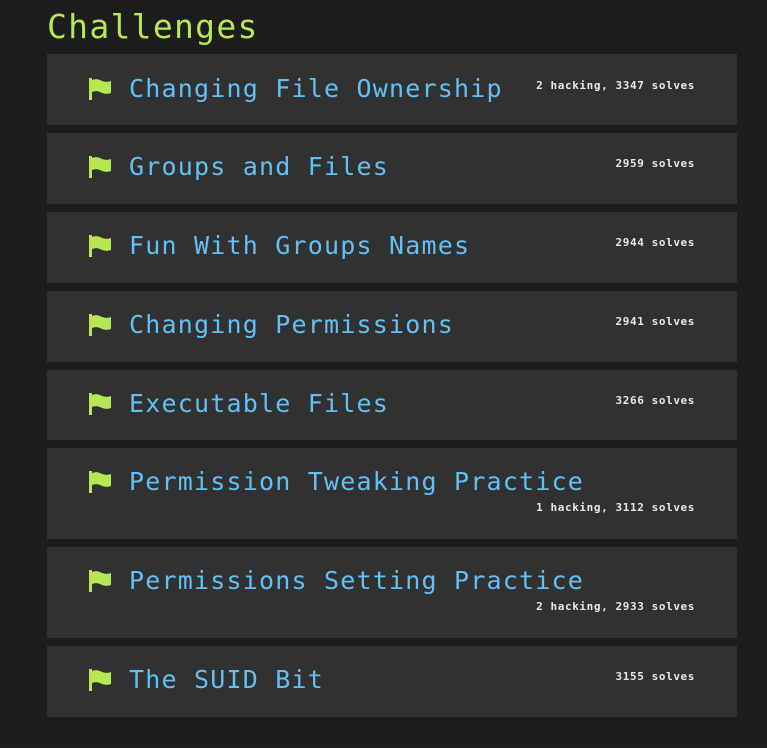 Image resolution: width=767 pixels, height=748 pixels. I want to click on challenge-card-executable-files: Executable Files 3266 solves, so click(392, 405).